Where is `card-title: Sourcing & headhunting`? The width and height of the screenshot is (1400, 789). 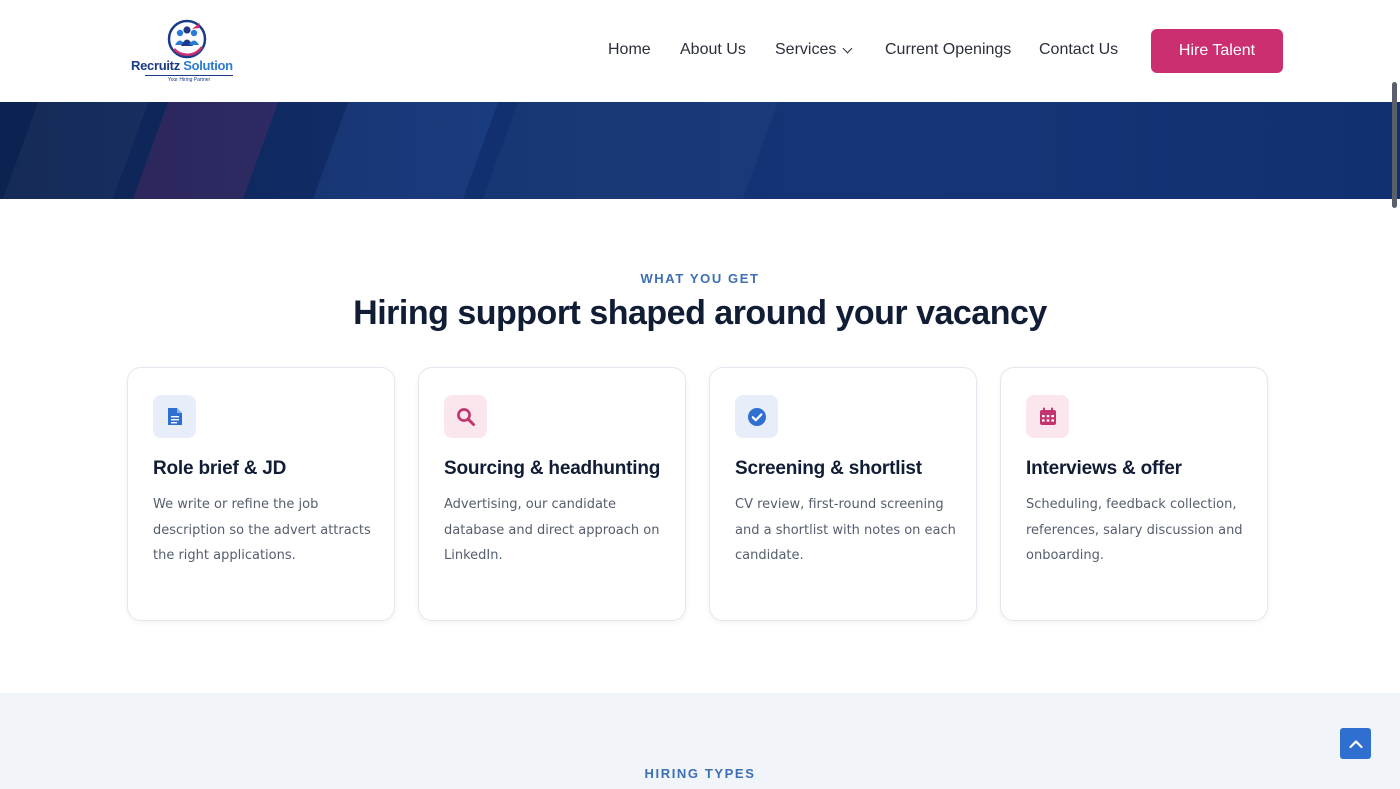 card-title: Sourcing & headhunting is located at coordinates (552, 468).